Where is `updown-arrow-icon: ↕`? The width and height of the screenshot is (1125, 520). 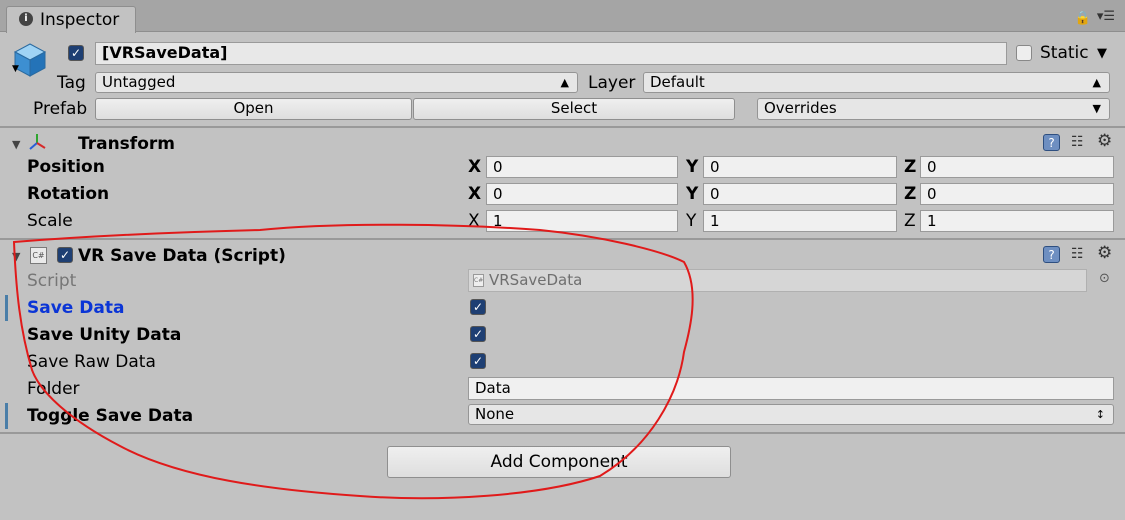
updown-arrow-icon: ↕ is located at coordinates (1100, 414).